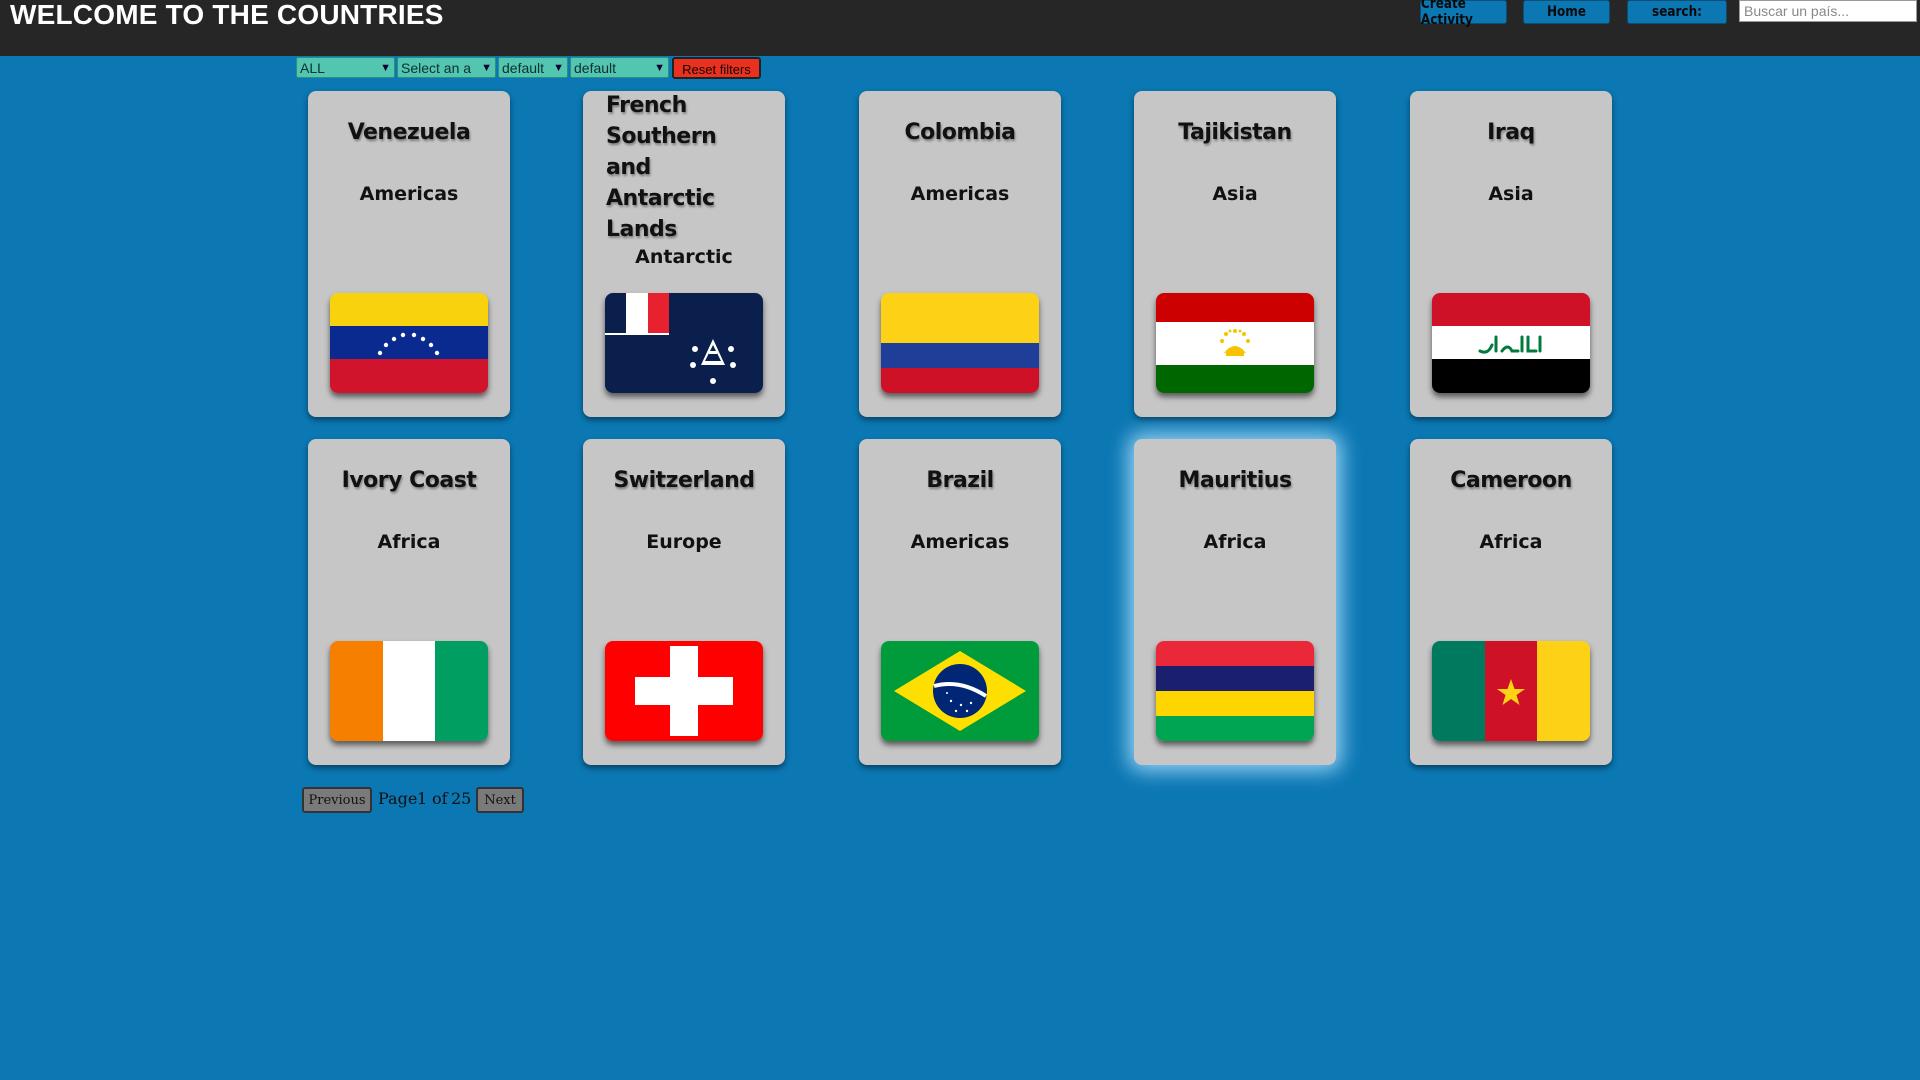 The image size is (1920, 1080). I want to click on previous-page-button: Previous, so click(337, 800).